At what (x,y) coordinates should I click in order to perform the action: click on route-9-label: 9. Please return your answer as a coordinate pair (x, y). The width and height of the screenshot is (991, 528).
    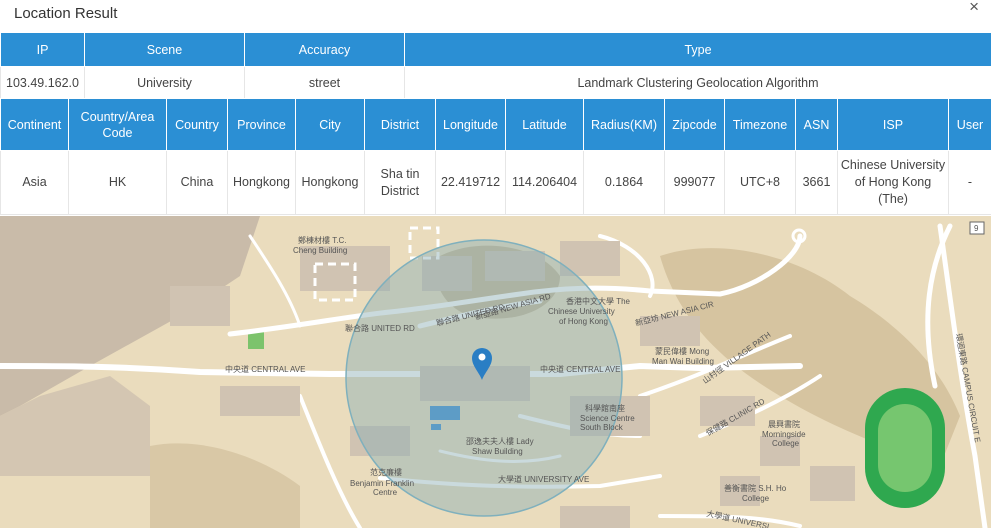
    Looking at the image, I should click on (976, 228).